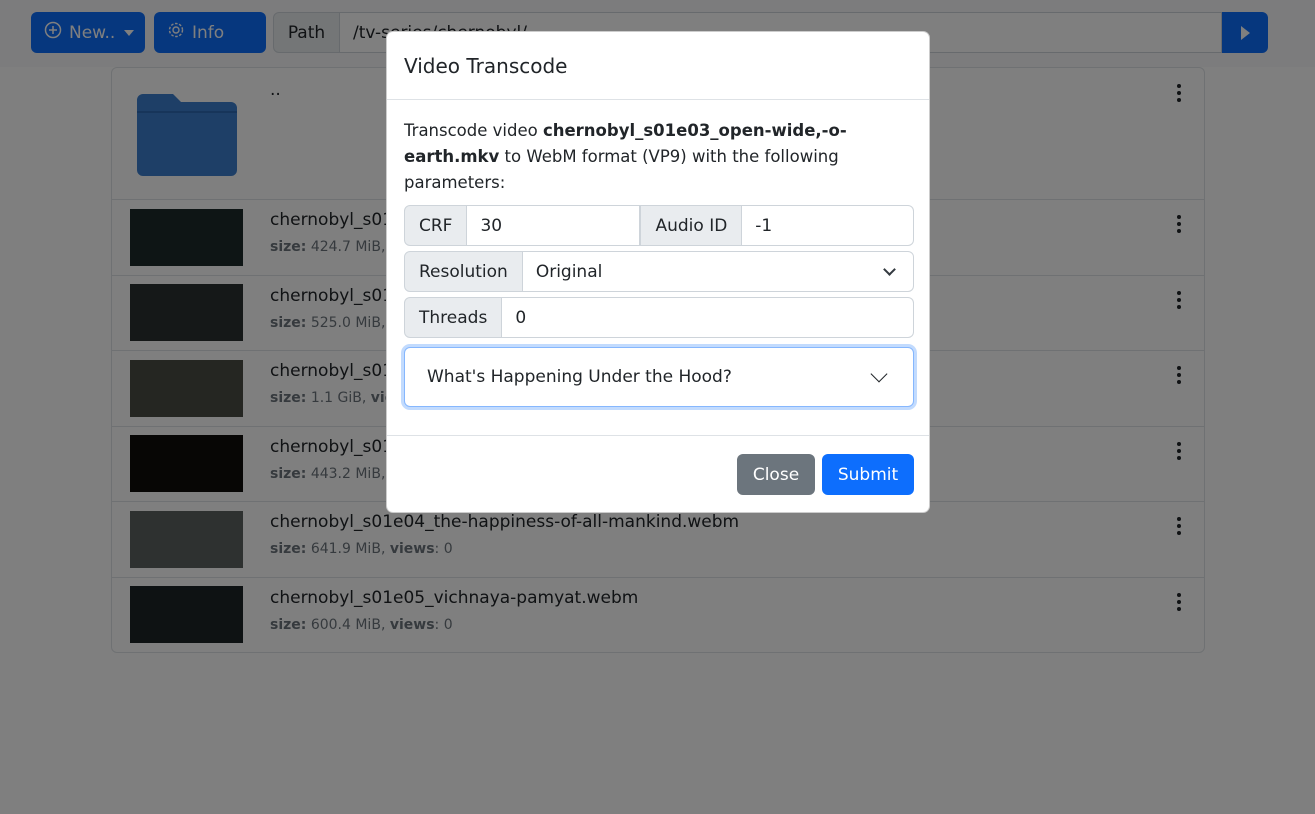 The image size is (1315, 814). Describe the element at coordinates (658, 66) in the screenshot. I see `modal-header: Video Transcode` at that location.